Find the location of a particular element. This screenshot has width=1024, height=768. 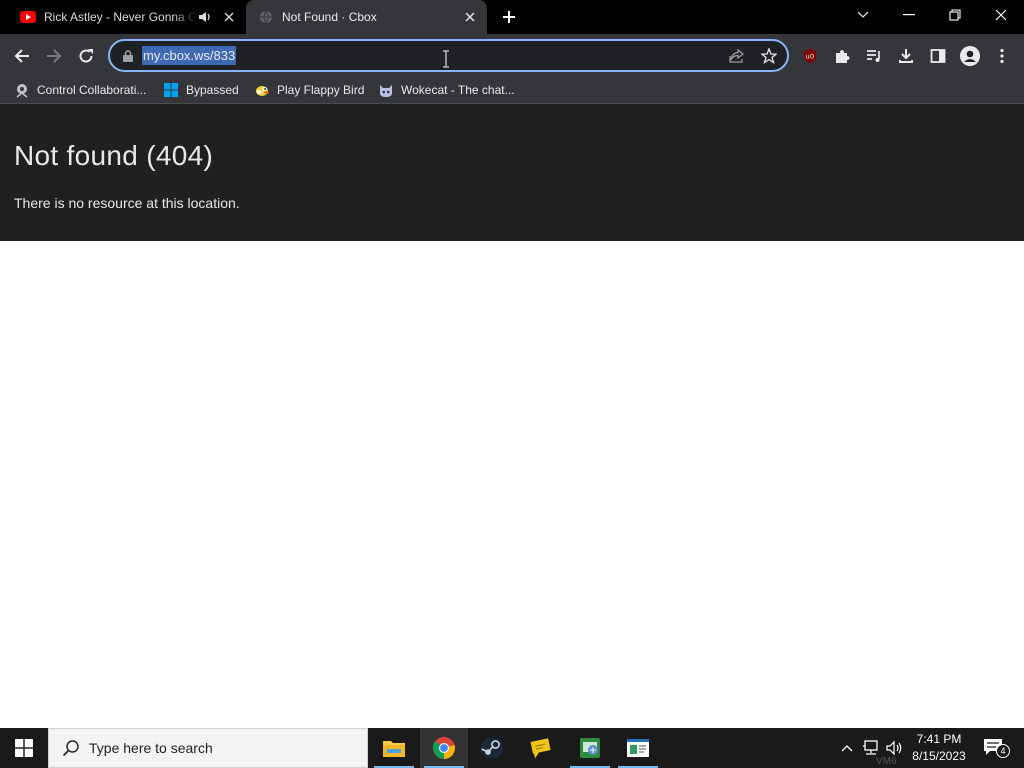

url-text: my.cbox.ws/833 is located at coordinates (189, 55).